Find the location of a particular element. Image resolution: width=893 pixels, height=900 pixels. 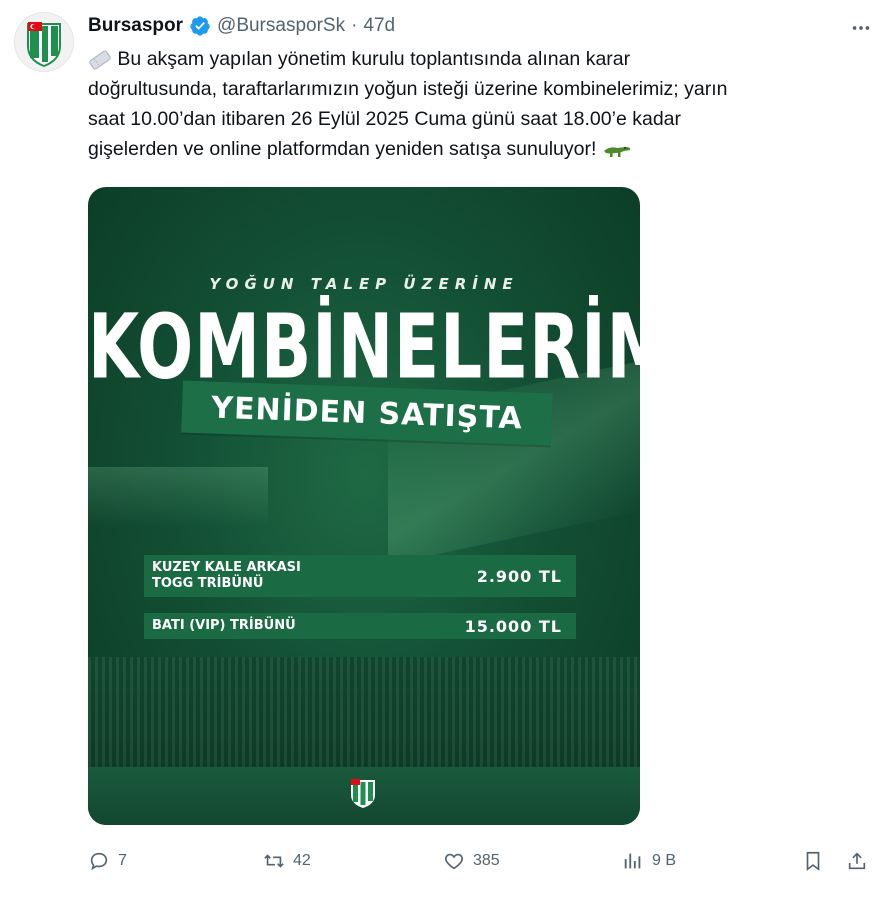

display-name: Bursaspor is located at coordinates (135, 26).